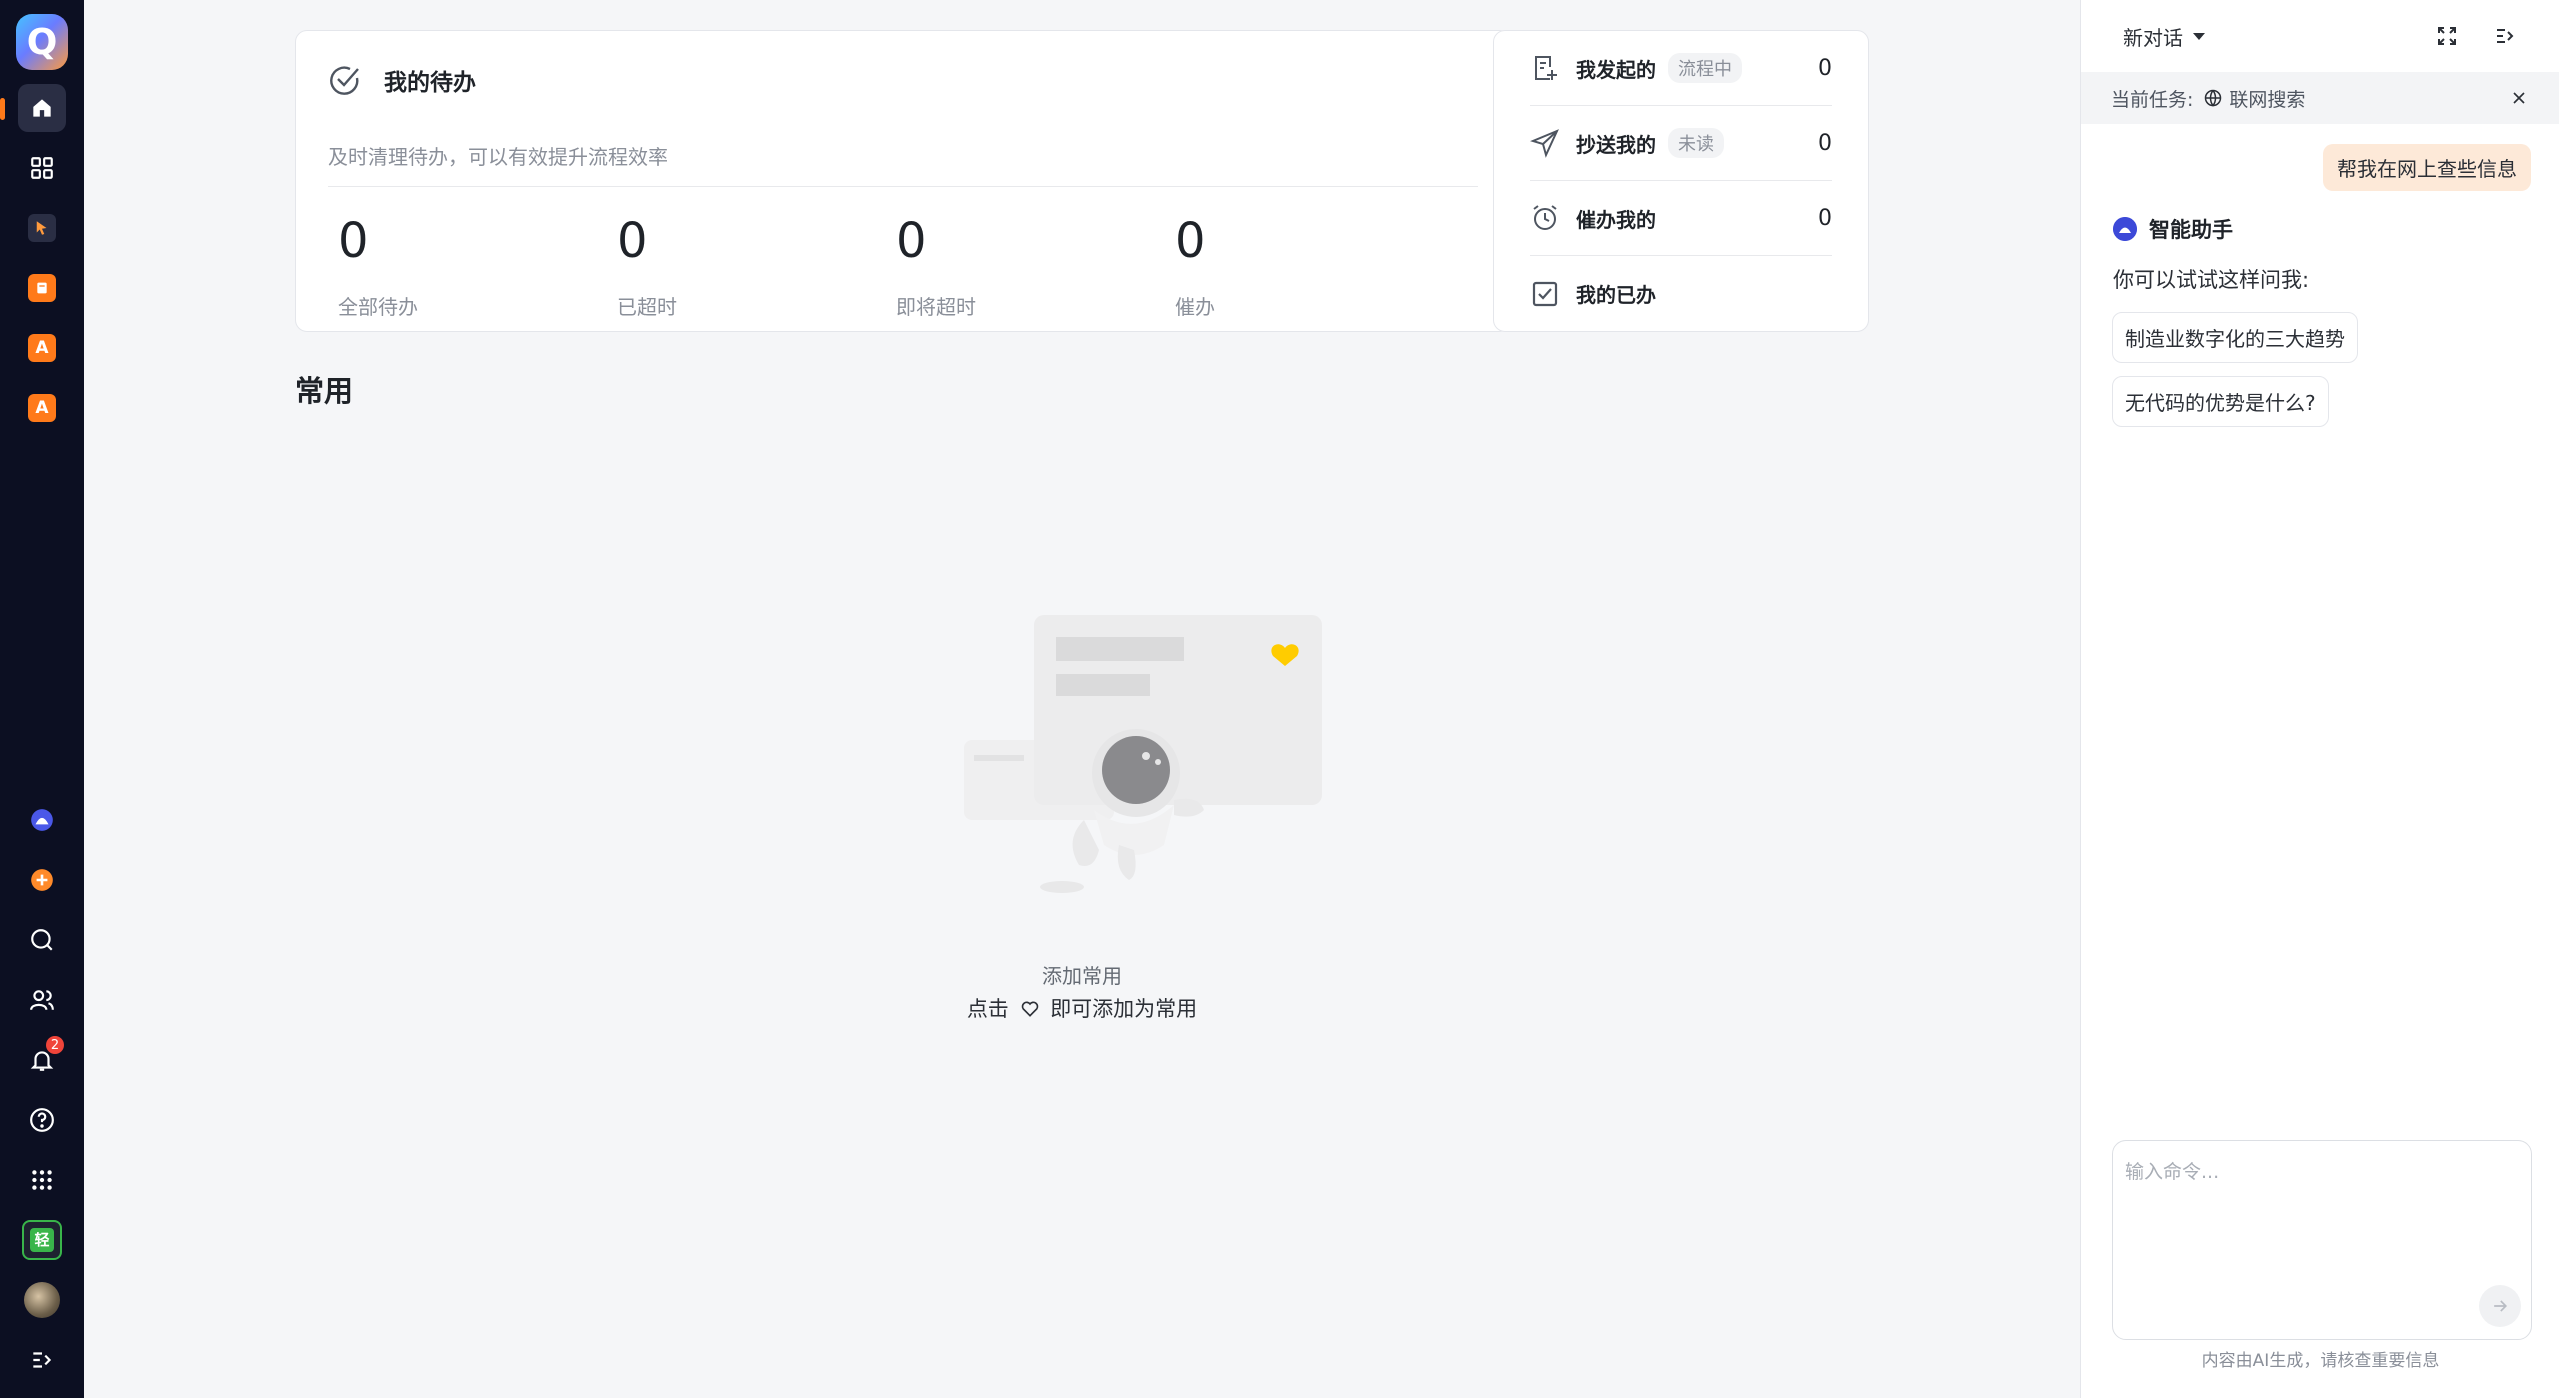 This screenshot has height=1398, width=2559. Describe the element at coordinates (1143, 754) in the screenshot. I see `empty-illustration` at that location.